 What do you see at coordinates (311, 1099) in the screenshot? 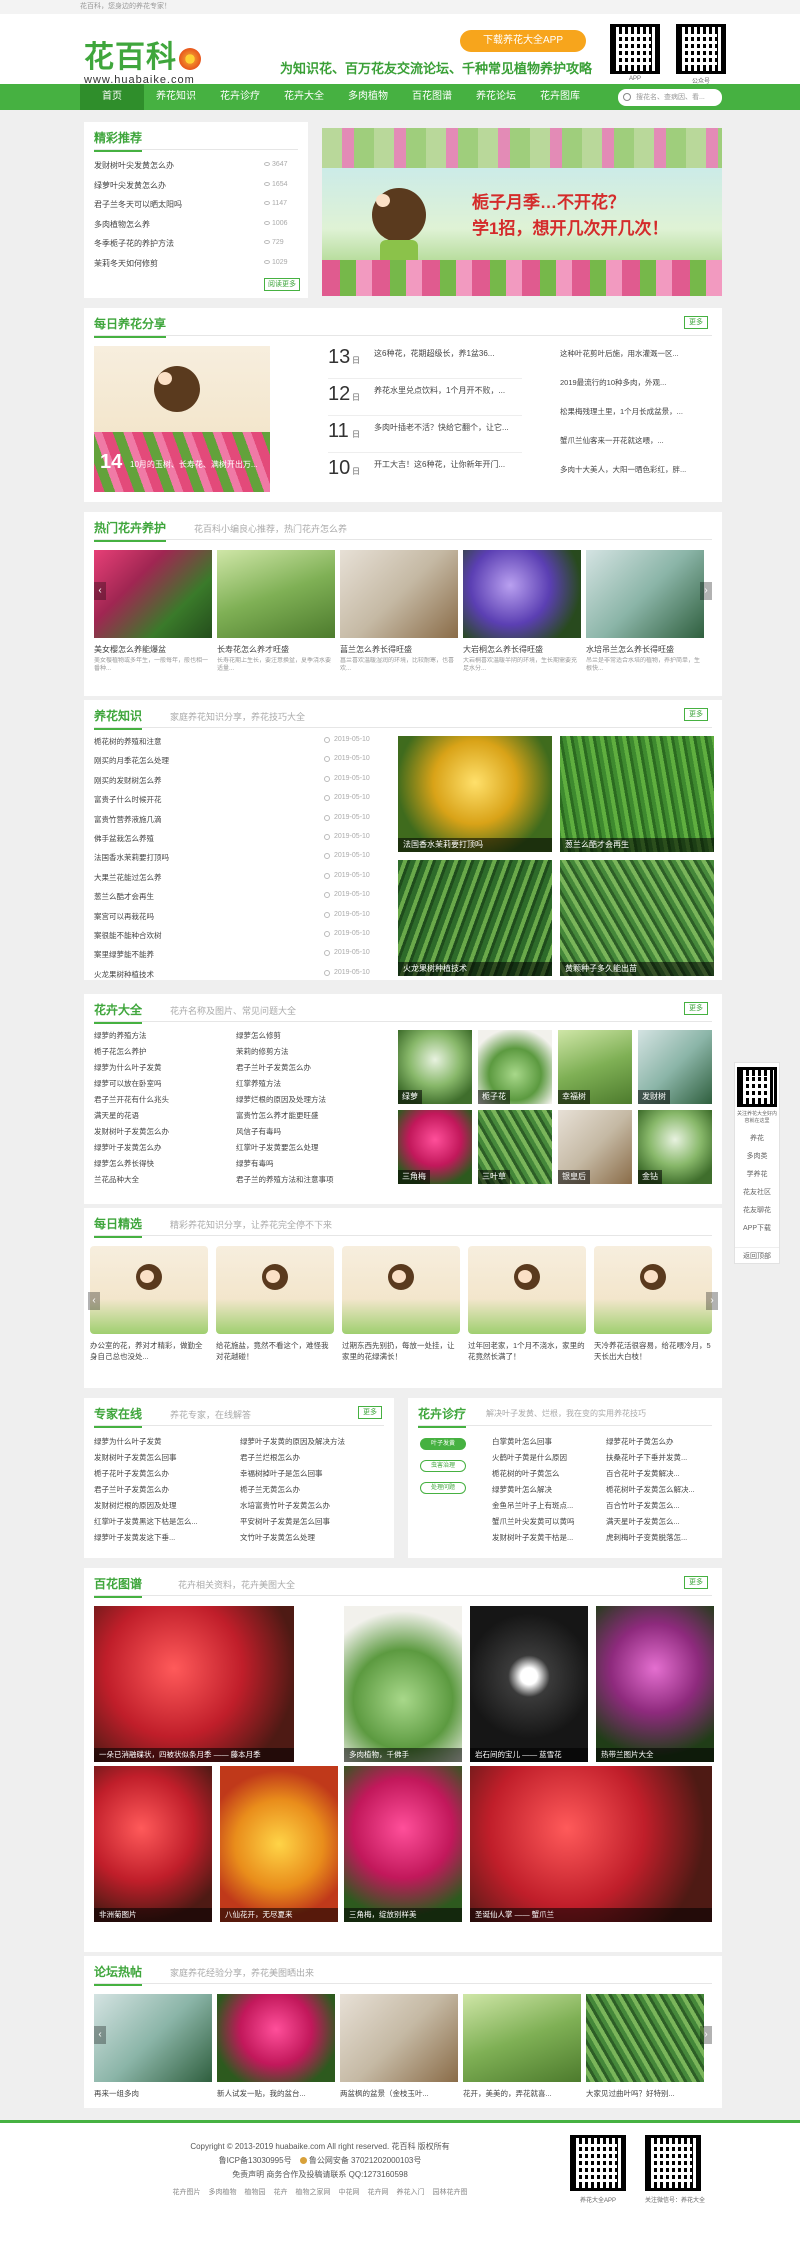
I see `encyclopedia-link: 绿萝烂根的原因及处理方法` at bounding box center [311, 1099].